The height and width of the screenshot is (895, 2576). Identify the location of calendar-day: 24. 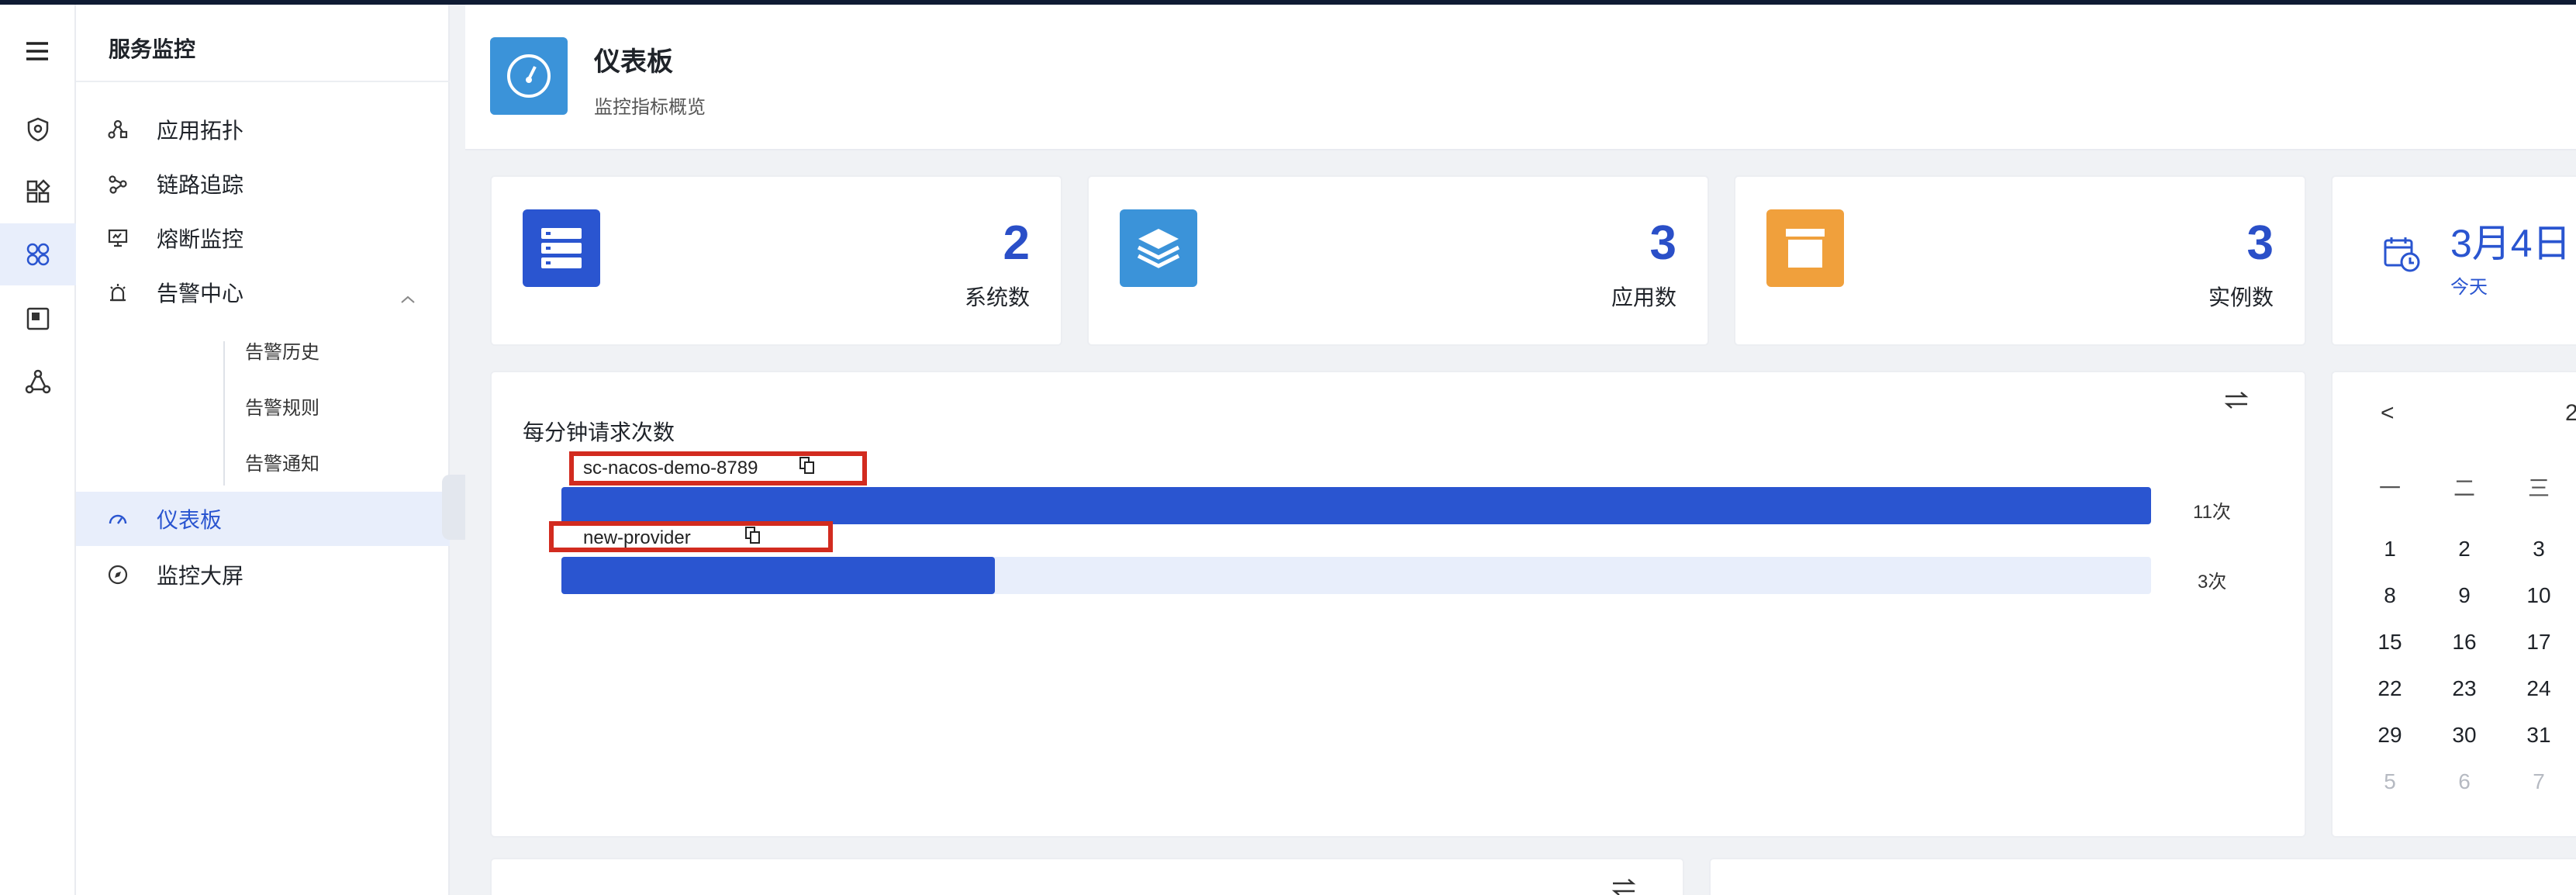
(2539, 688).